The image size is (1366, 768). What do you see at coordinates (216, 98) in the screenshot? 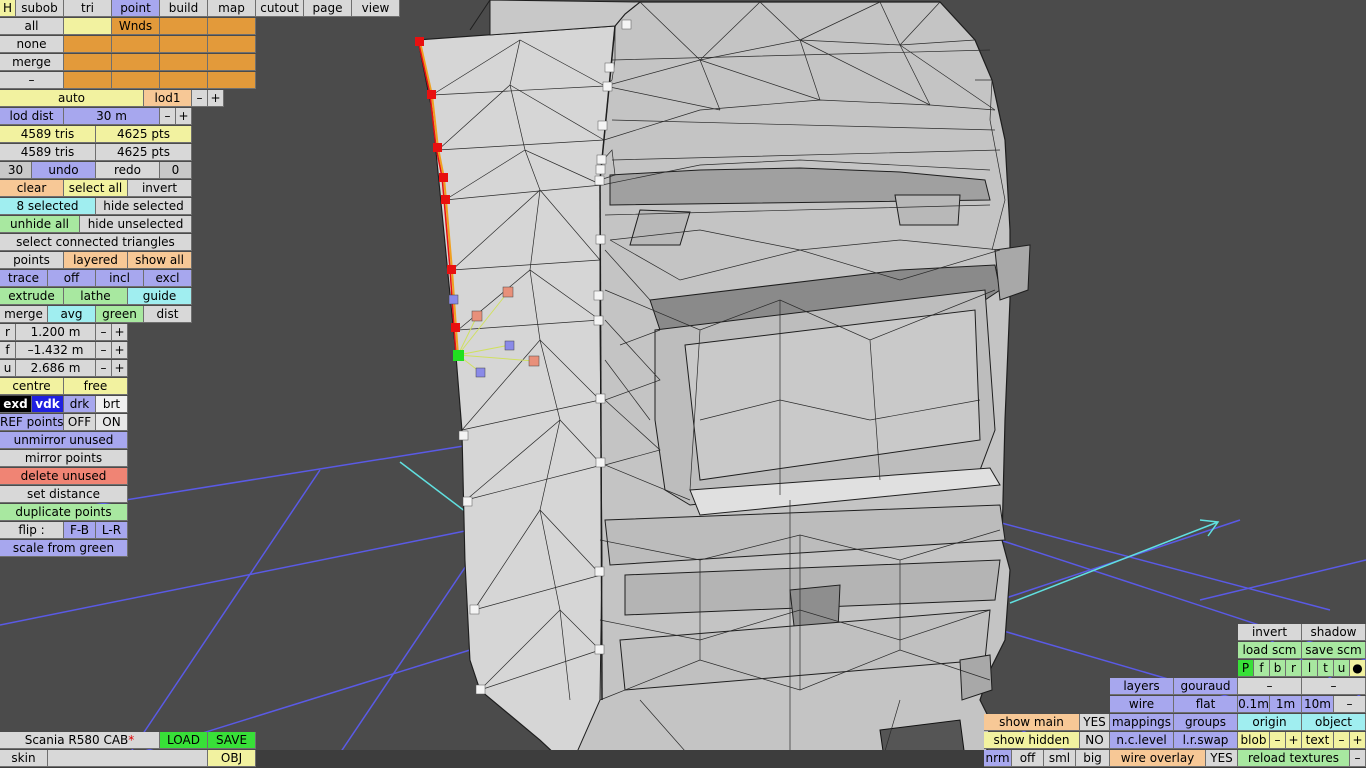
I see `lod-plus-button: +` at bounding box center [216, 98].